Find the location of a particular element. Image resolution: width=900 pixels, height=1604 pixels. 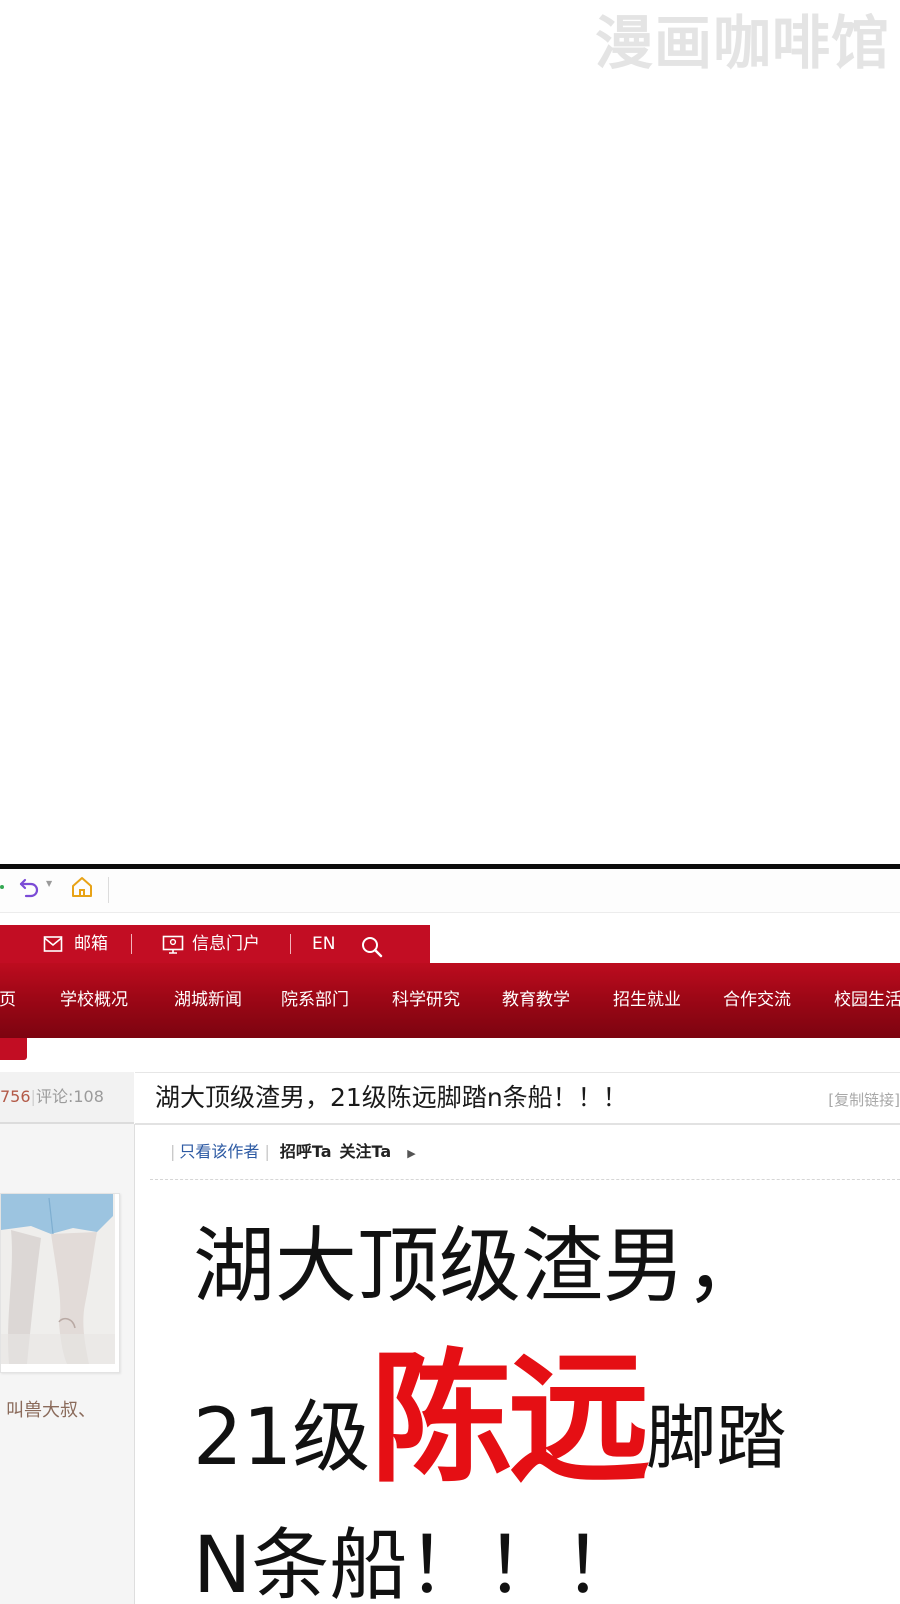

language-toggle: EN is located at coordinates (329, 944).